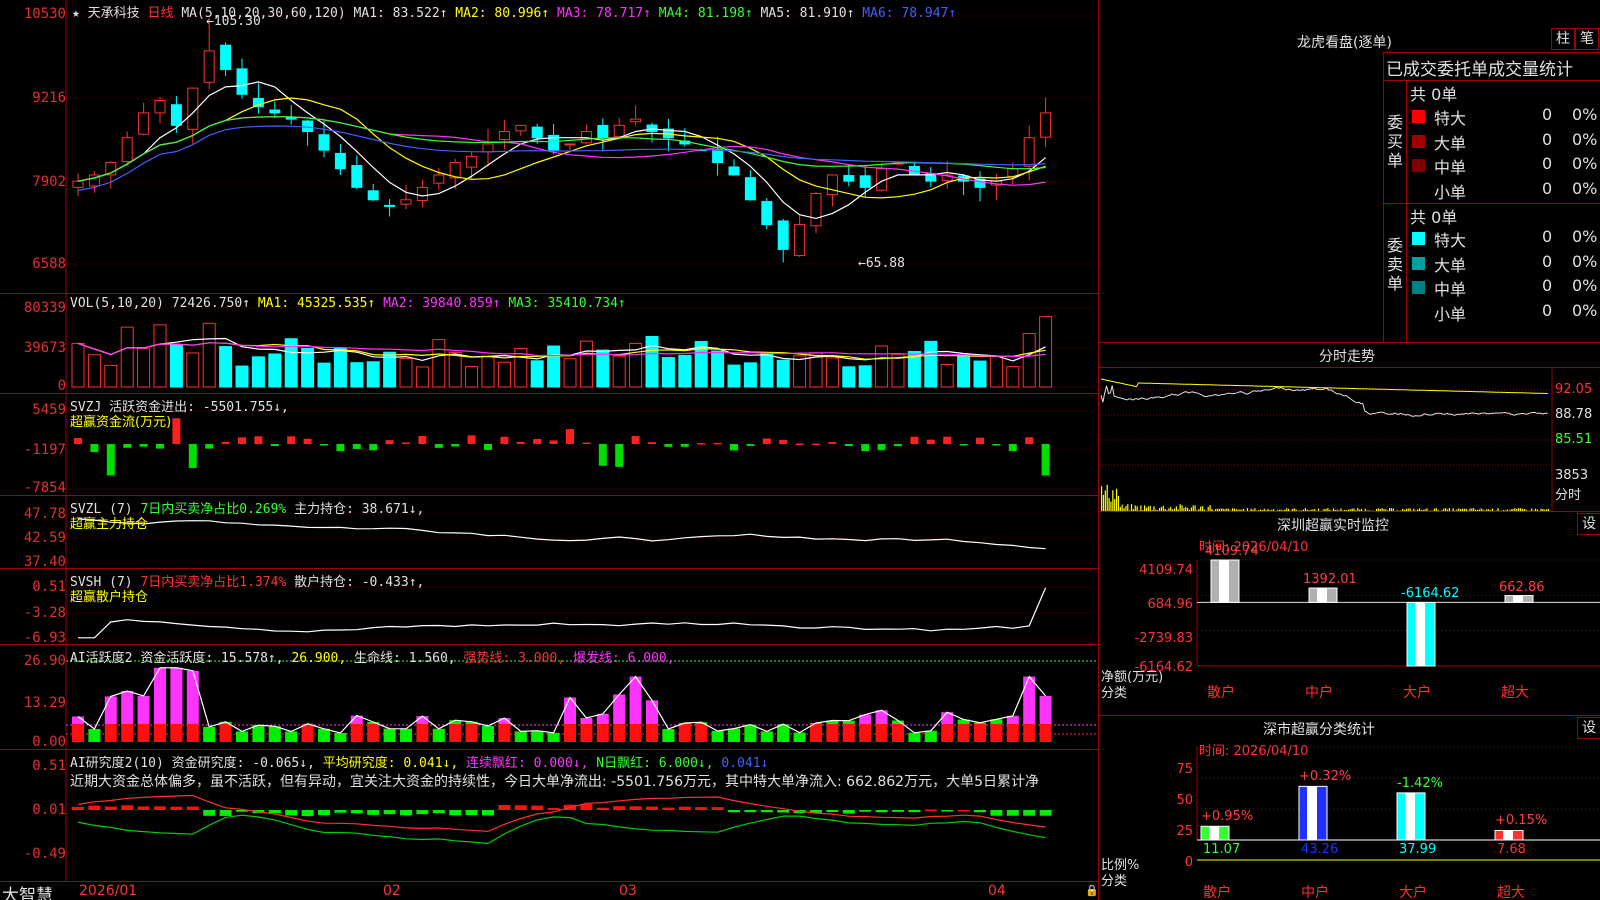 This screenshot has width=1600, height=900. What do you see at coordinates (1227, 817) in the screenshot?
I see `class-change: +0.95%` at bounding box center [1227, 817].